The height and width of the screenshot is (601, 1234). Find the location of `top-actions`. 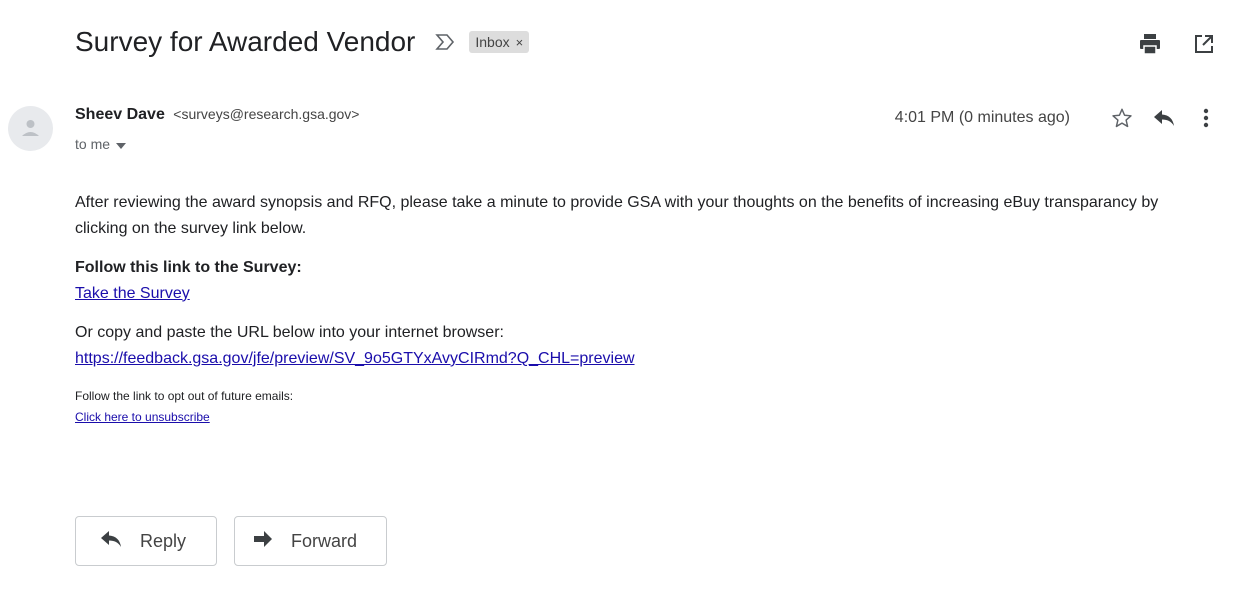

top-actions is located at coordinates (1177, 44).